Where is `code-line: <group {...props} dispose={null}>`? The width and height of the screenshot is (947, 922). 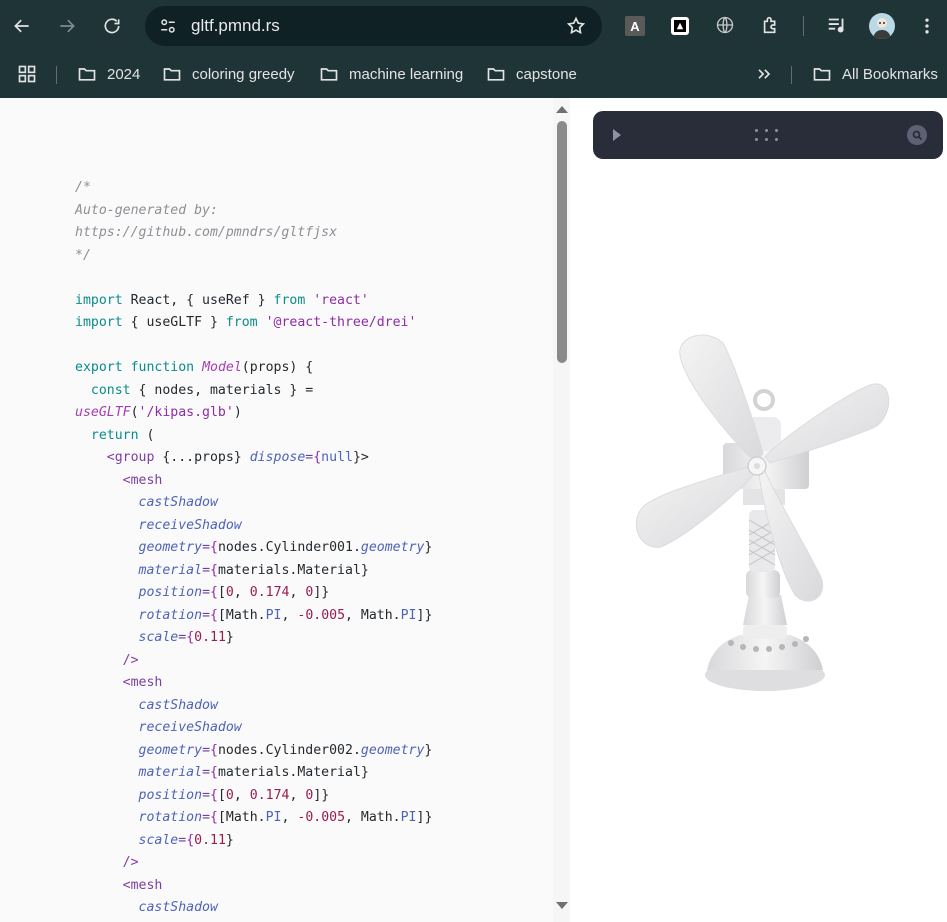 code-line: <group {...props} dispose={null}> is located at coordinates (237, 457).